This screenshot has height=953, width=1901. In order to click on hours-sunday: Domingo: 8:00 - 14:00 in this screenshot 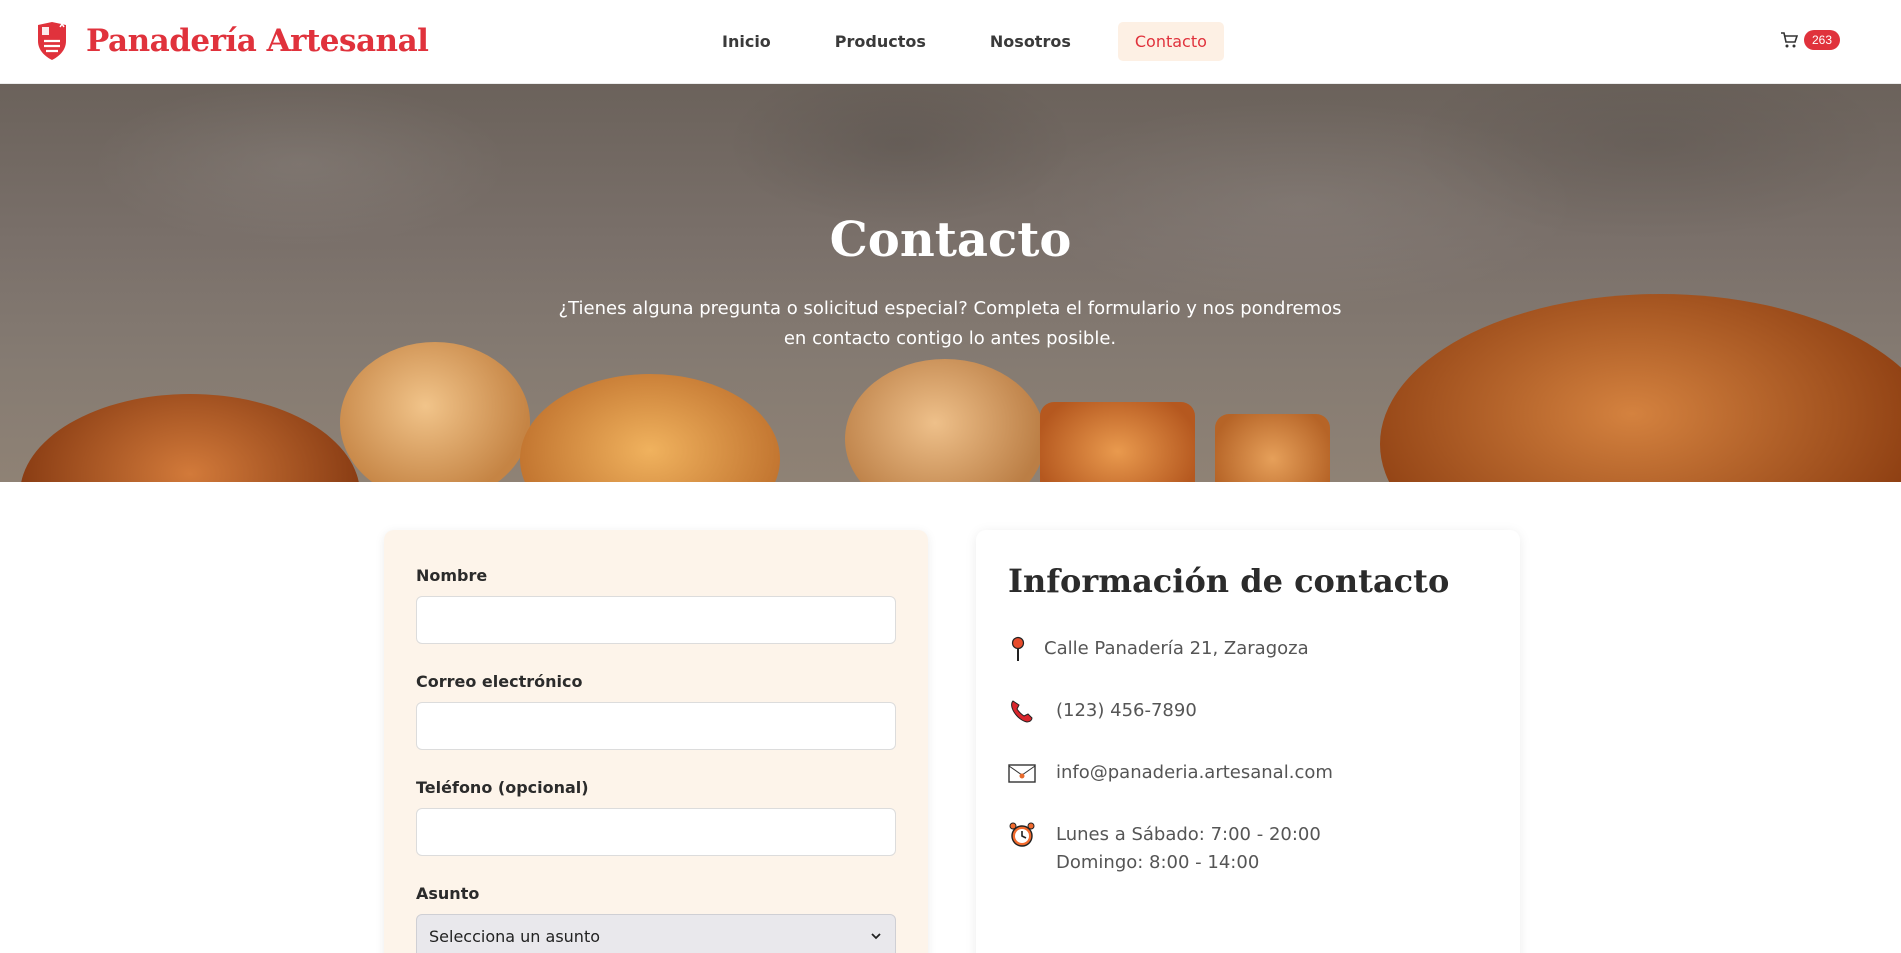, I will do `click(1158, 862)`.